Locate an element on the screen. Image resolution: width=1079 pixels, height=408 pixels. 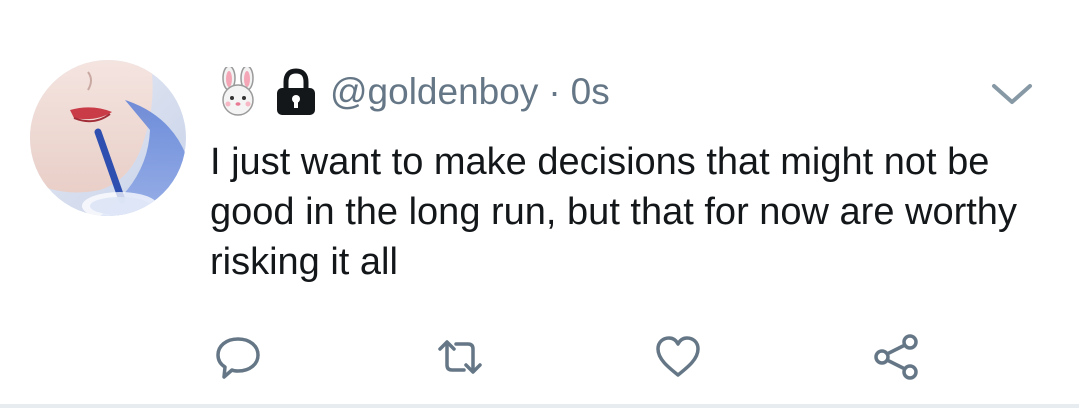
avatar is located at coordinates (108, 138).